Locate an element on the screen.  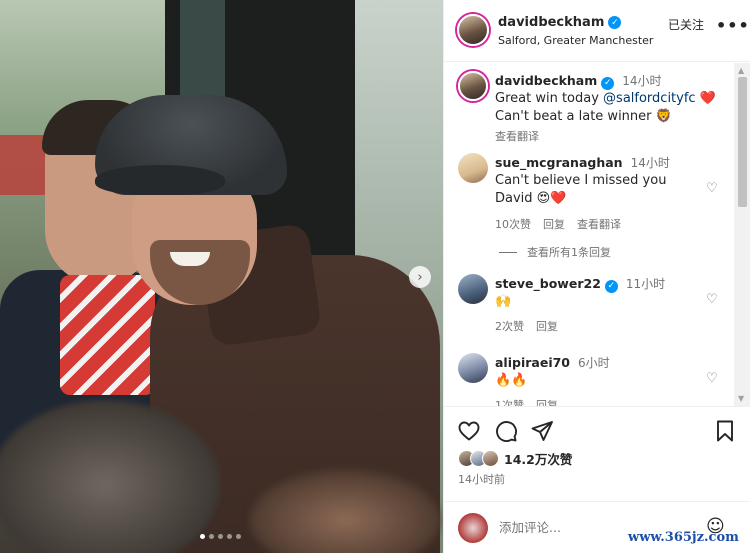
chevron-right-icon: › is located at coordinates (420, 277).